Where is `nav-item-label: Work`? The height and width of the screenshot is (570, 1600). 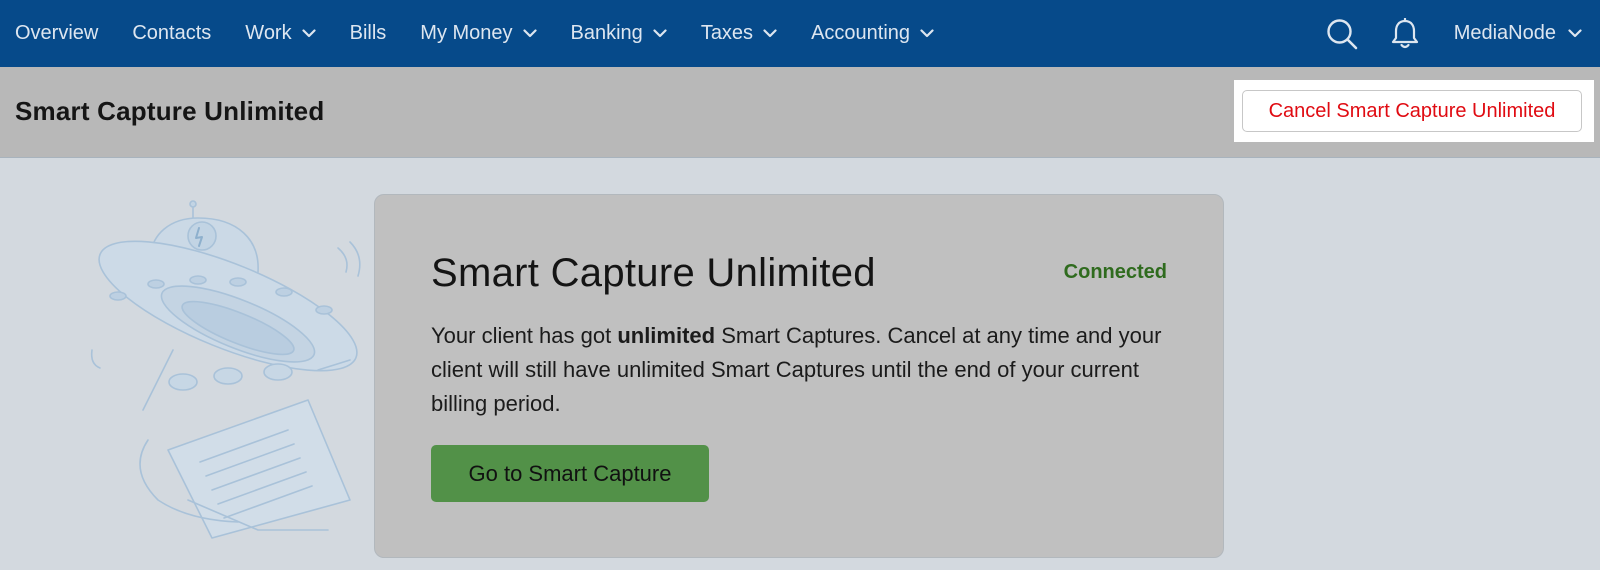
nav-item-label: Work is located at coordinates (268, 33).